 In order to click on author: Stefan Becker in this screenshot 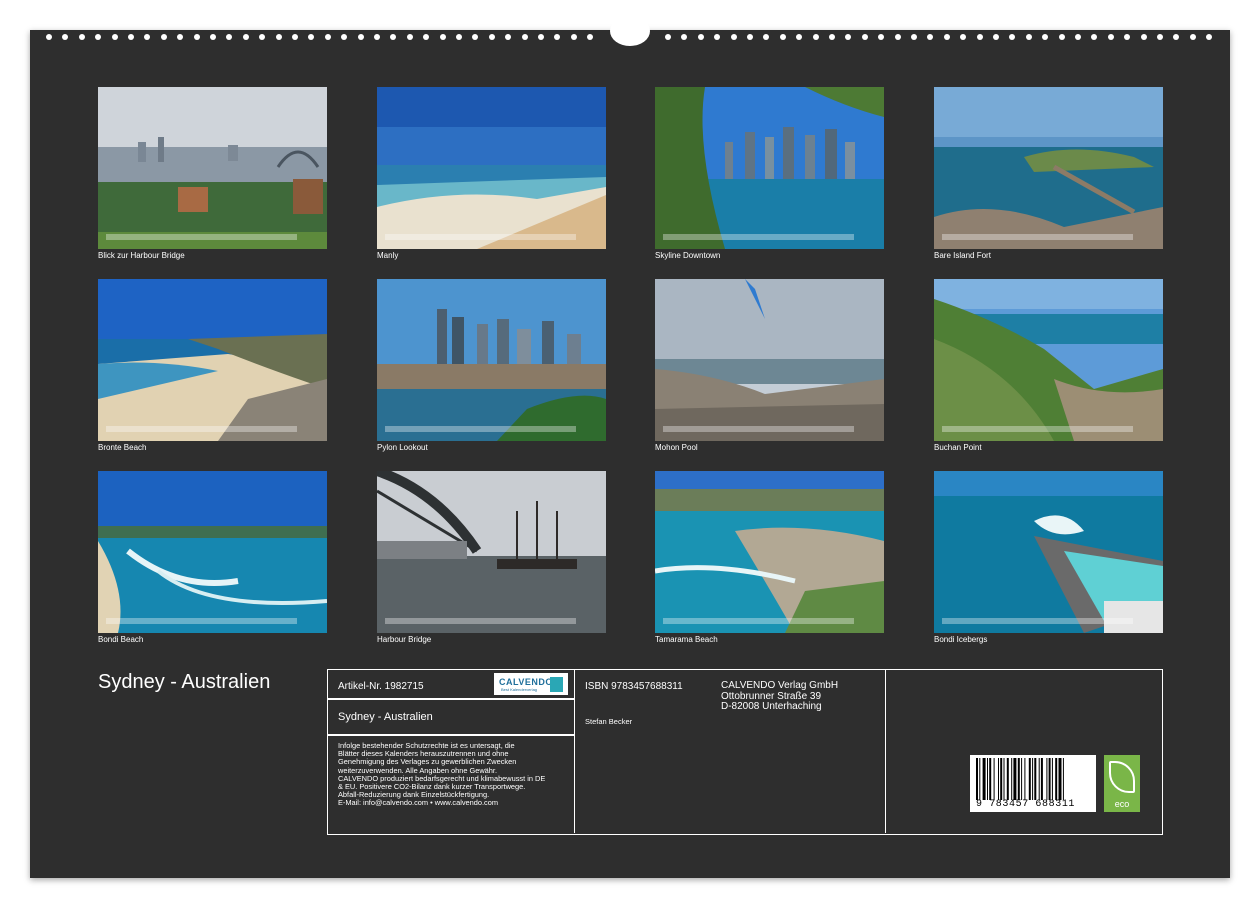, I will do `click(609, 721)`.